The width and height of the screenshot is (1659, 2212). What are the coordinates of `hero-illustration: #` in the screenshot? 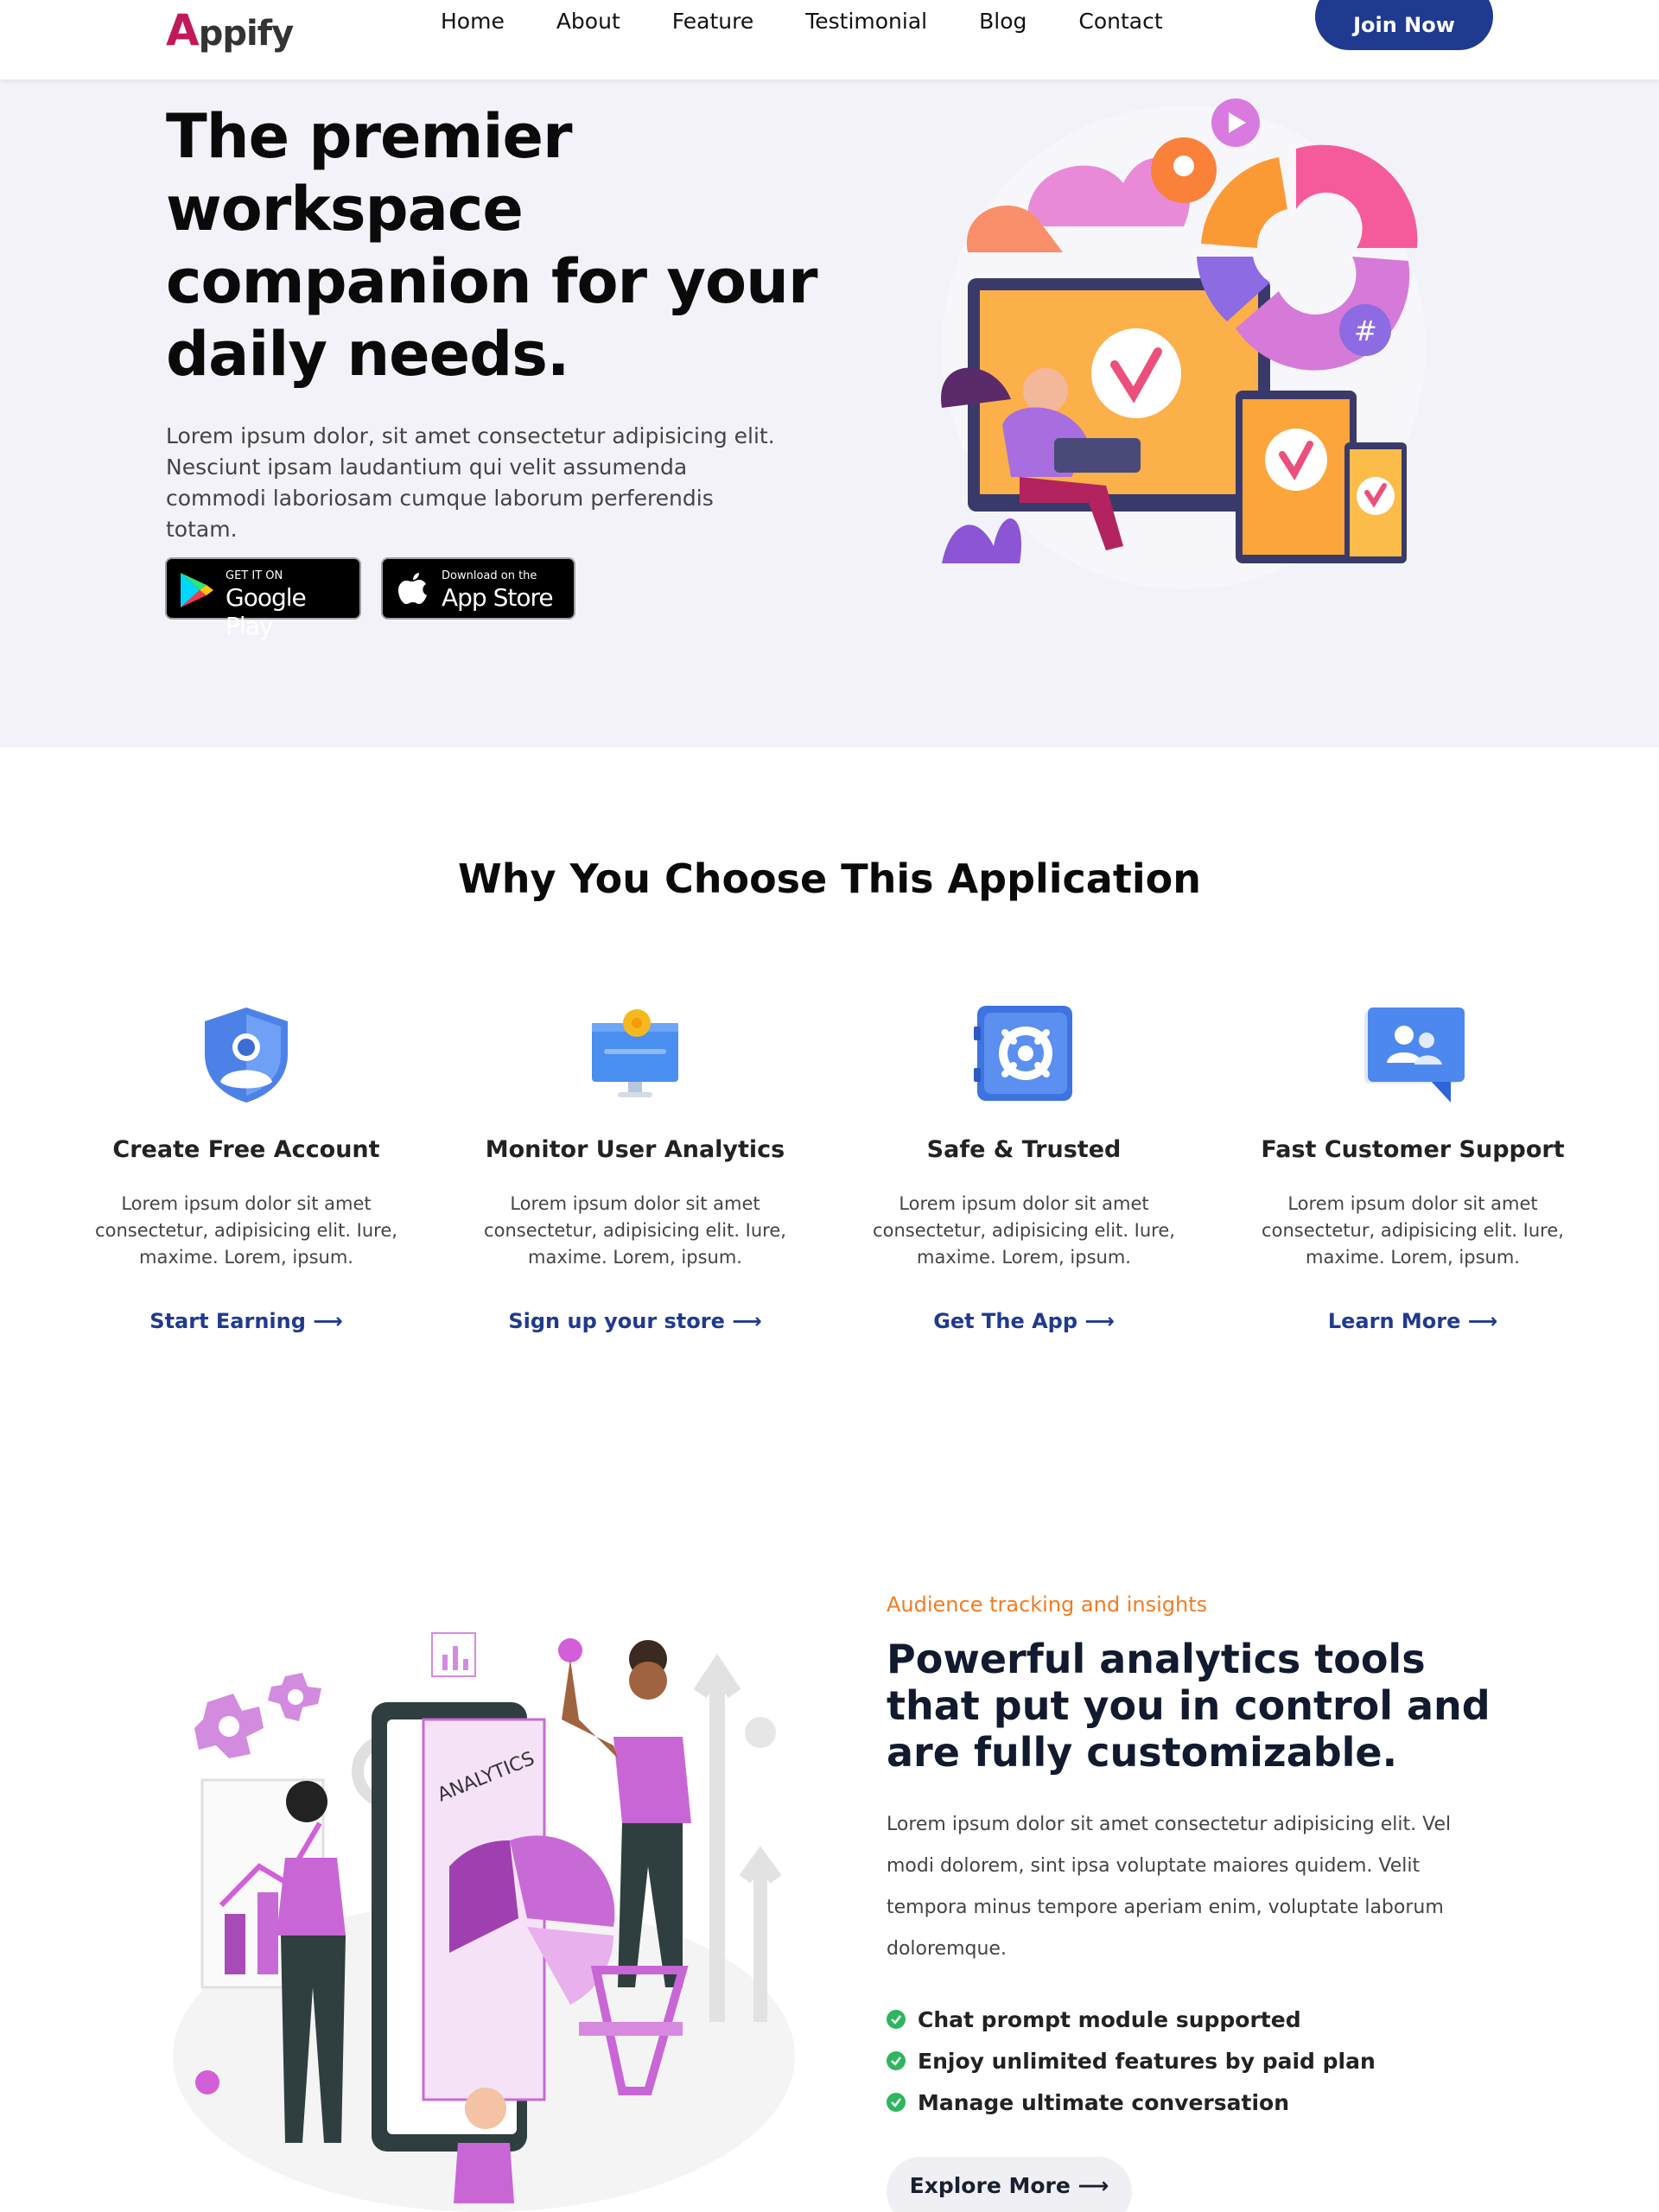 It's located at (1183, 344).